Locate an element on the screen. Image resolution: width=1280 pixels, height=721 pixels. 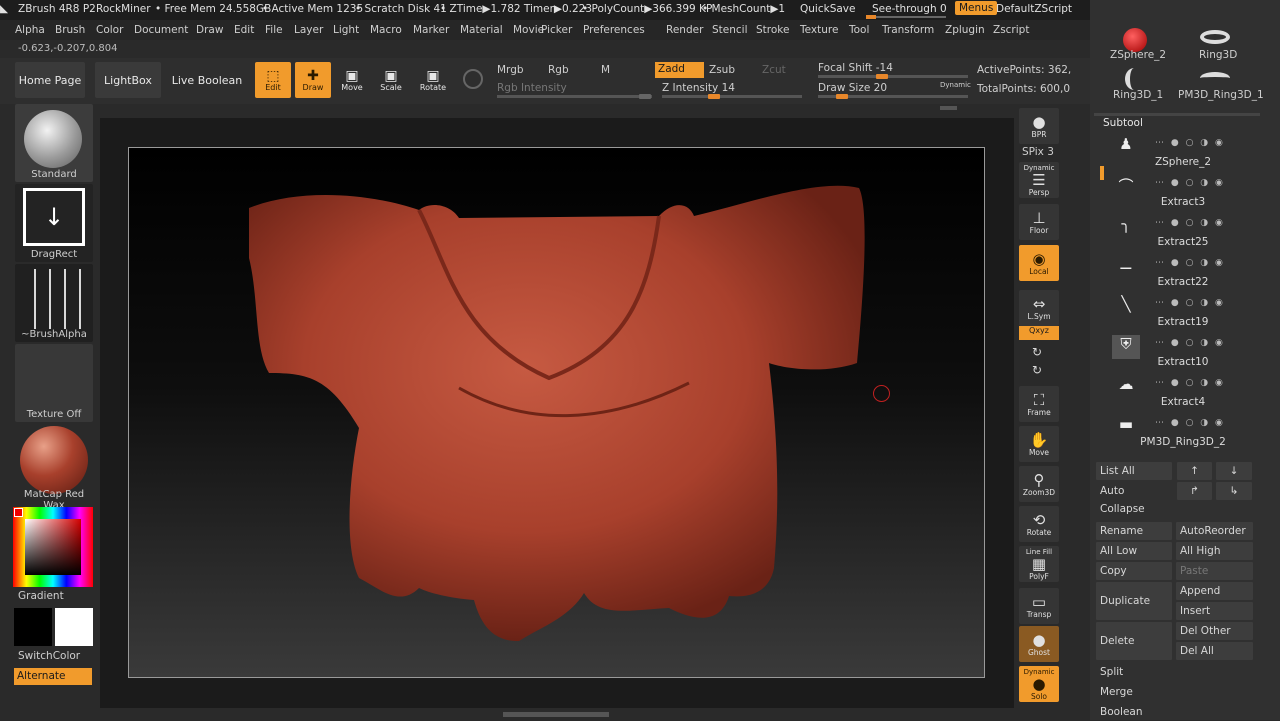
color-picker is located at coordinates (53, 547).